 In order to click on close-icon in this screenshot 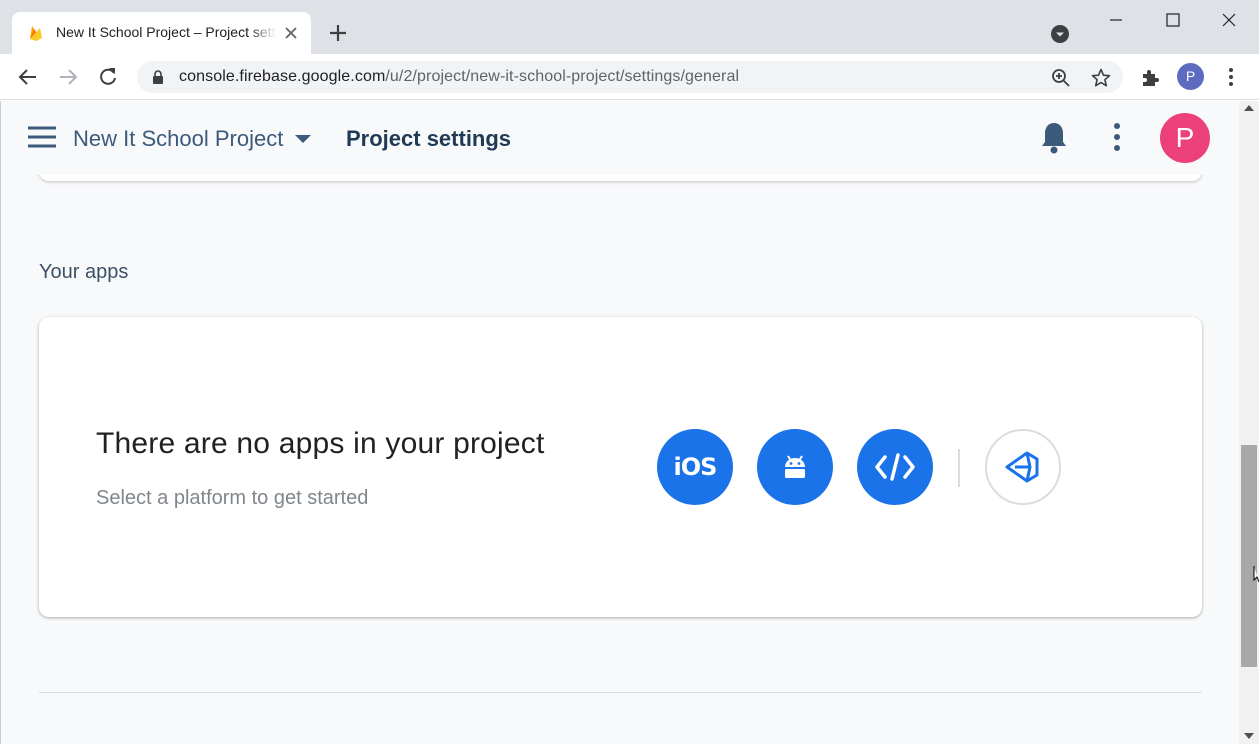, I will do `click(291, 33)`.